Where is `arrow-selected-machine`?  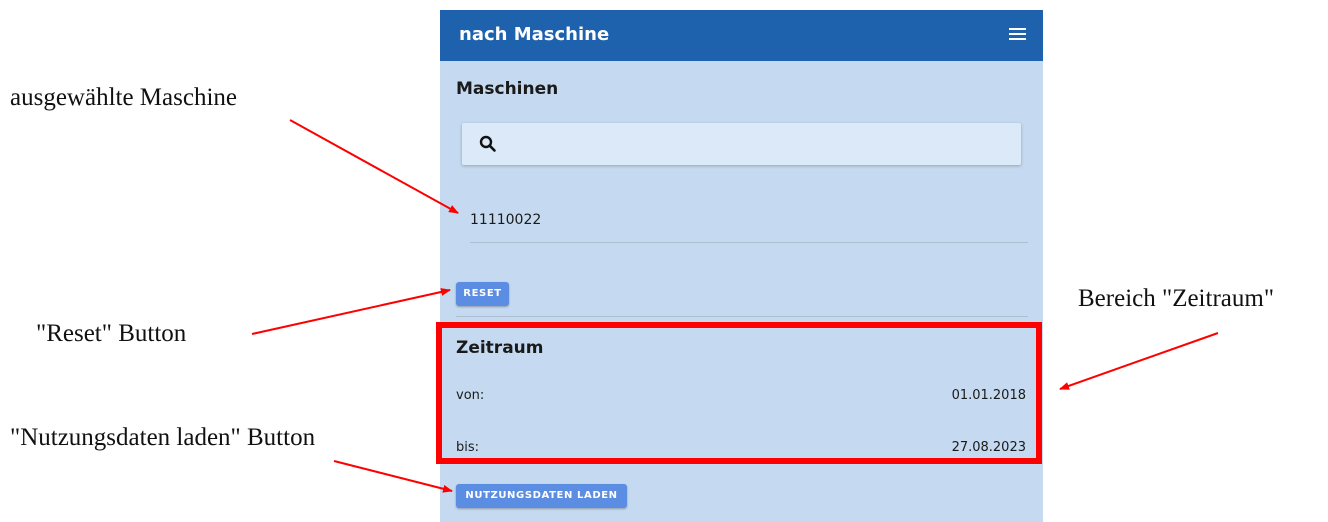 arrow-selected-machine is located at coordinates (374, 166).